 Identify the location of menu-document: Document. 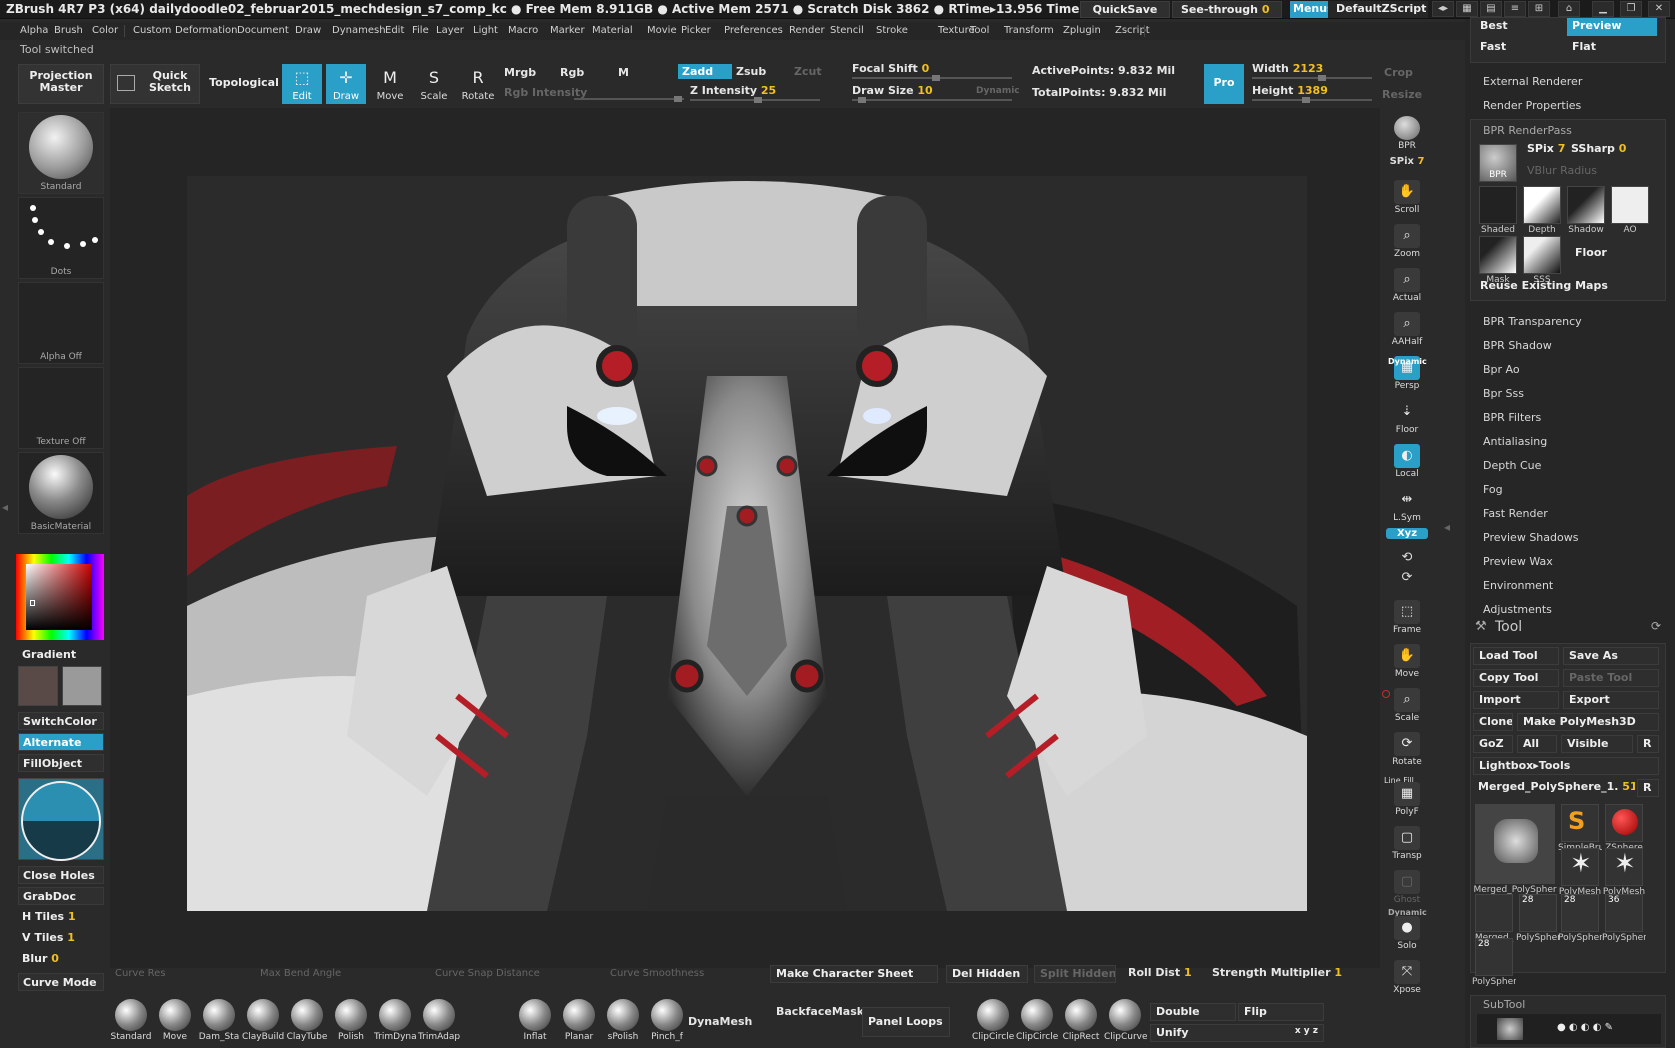
(263, 30).